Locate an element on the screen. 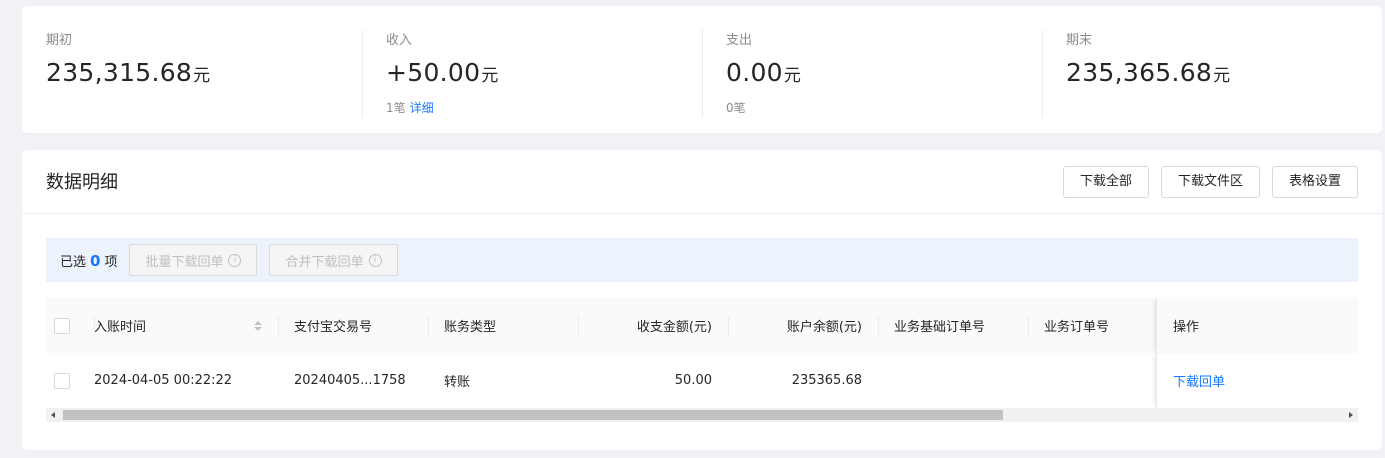 Image resolution: width=1385 pixels, height=458 pixels. stat-income: 收入 +50.00元 1笔 详细 is located at coordinates (532, 69).